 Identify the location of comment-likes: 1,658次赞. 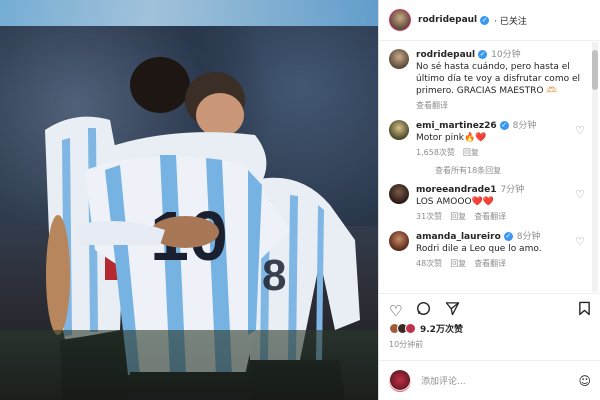
(435, 152).